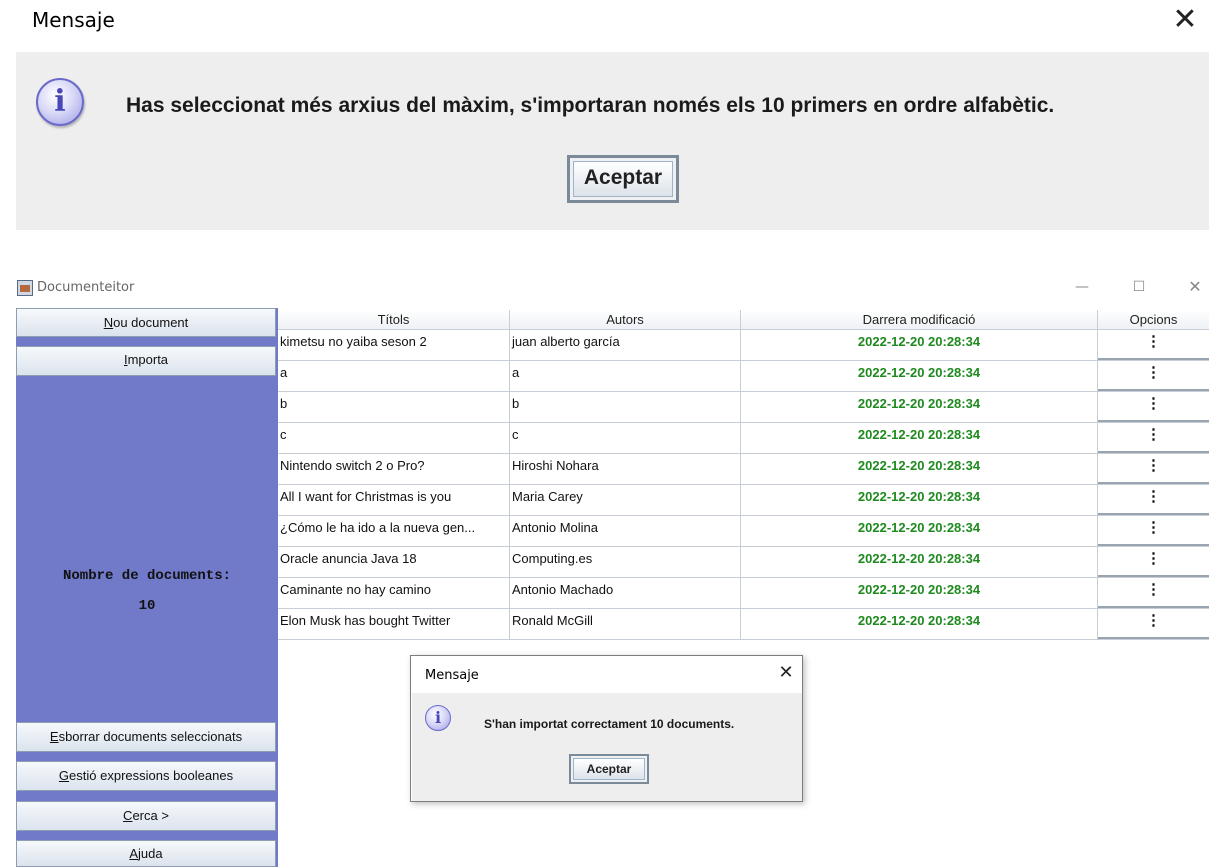 The height and width of the screenshot is (867, 1209). Describe the element at coordinates (394, 469) in the screenshot. I see `cell-title: Nintendo switch 2 o Pro?` at that location.